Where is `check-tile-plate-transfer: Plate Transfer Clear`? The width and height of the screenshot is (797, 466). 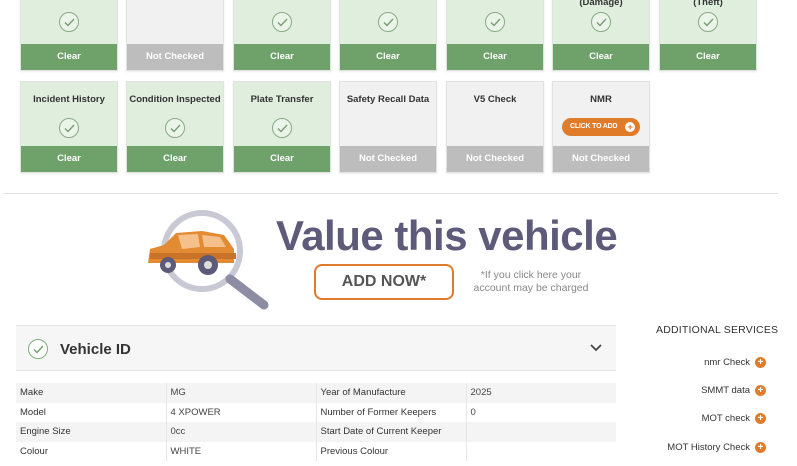 check-tile-plate-transfer: Plate Transfer Clear is located at coordinates (282, 127).